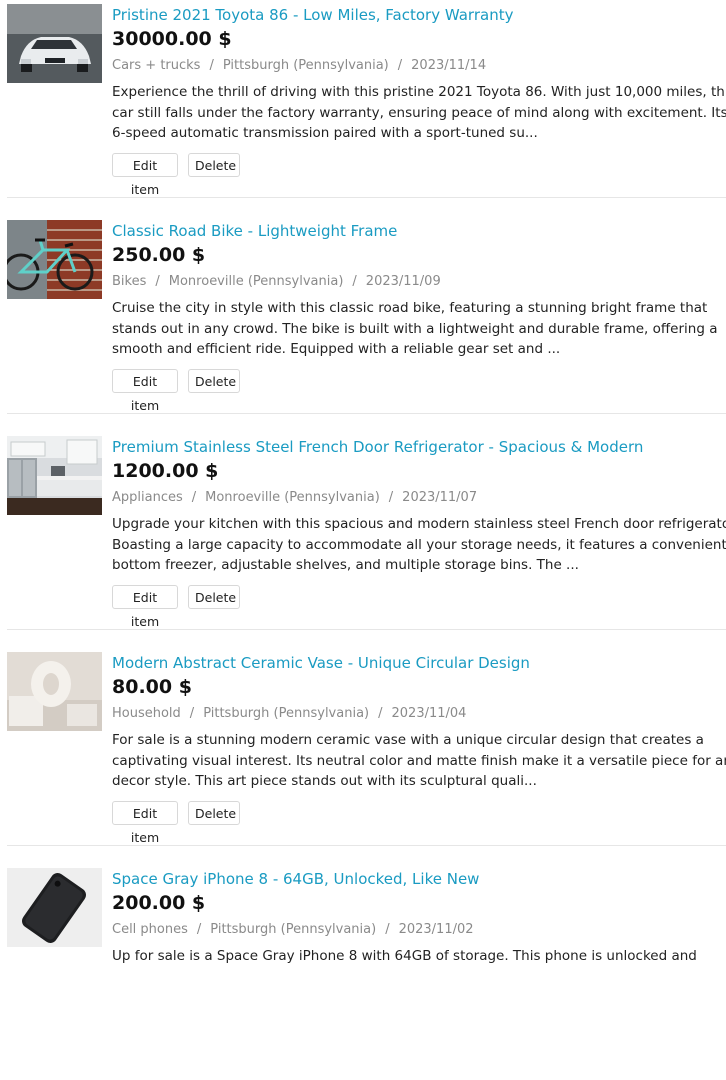 The width and height of the screenshot is (726, 1080). I want to click on listing-category: Appliances, so click(147, 497).